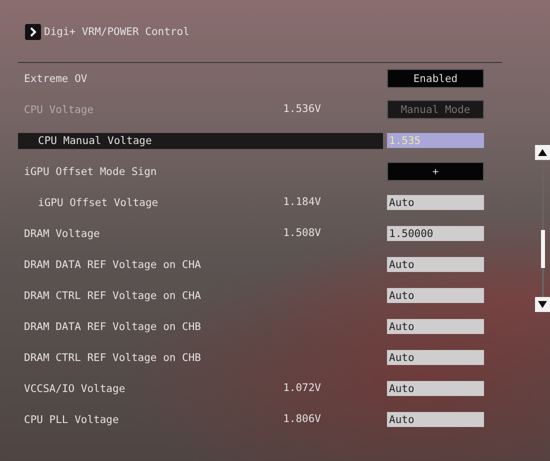 This screenshot has width=550, height=461. Describe the element at coordinates (542, 249) in the screenshot. I see `scroll-thumb` at that location.